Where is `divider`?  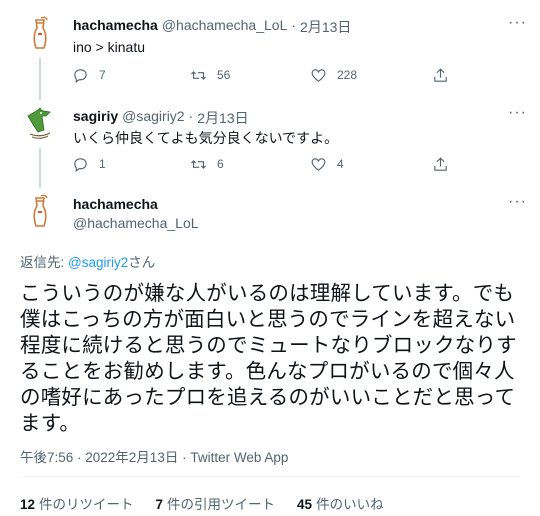
divider is located at coordinates (270, 476).